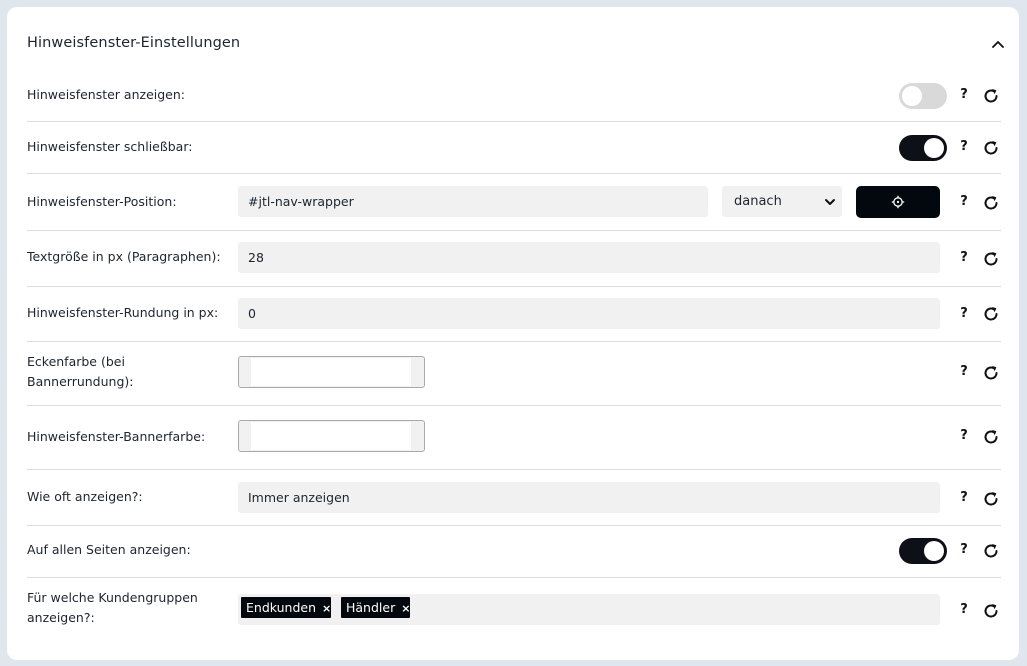 This screenshot has width=1027, height=666. Describe the element at coordinates (110, 146) in the screenshot. I see `setting-label-closable: Hinweisfenster schließbar:` at that location.